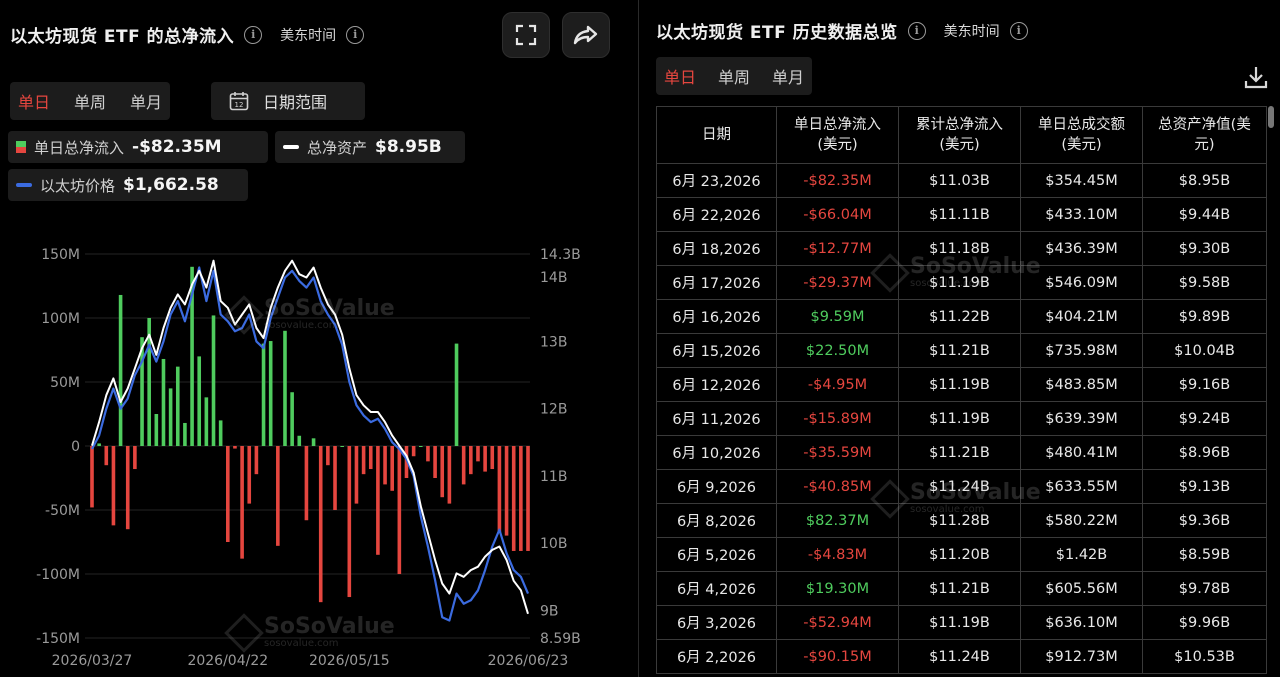 The height and width of the screenshot is (677, 1280). What do you see at coordinates (716, 214) in the screenshot?
I see `date-cell: 6月 22,2026` at bounding box center [716, 214].